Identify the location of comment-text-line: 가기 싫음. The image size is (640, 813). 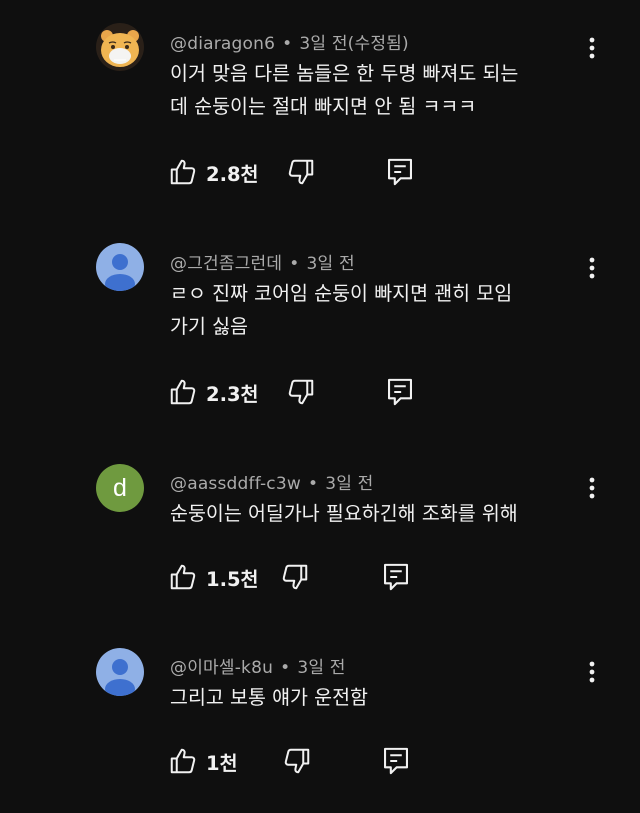
(209, 326).